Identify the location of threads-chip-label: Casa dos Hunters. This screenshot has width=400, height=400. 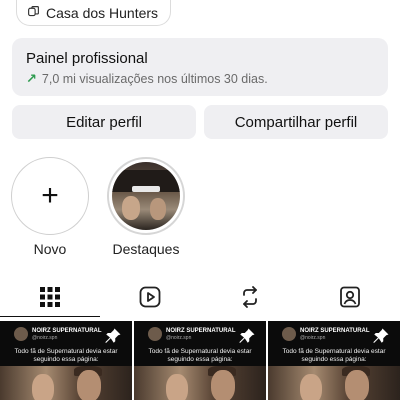
(102, 12).